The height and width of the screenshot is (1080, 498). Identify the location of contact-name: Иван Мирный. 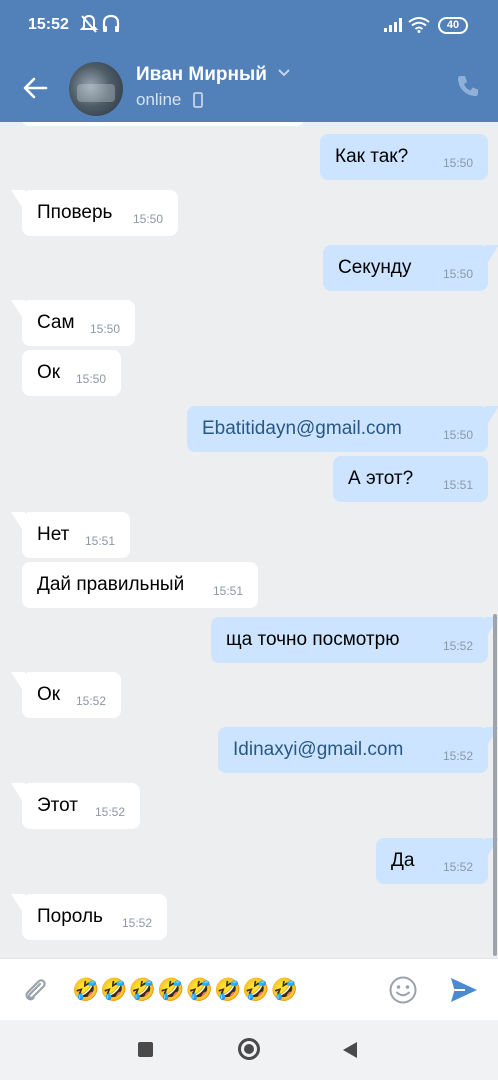
(201, 75).